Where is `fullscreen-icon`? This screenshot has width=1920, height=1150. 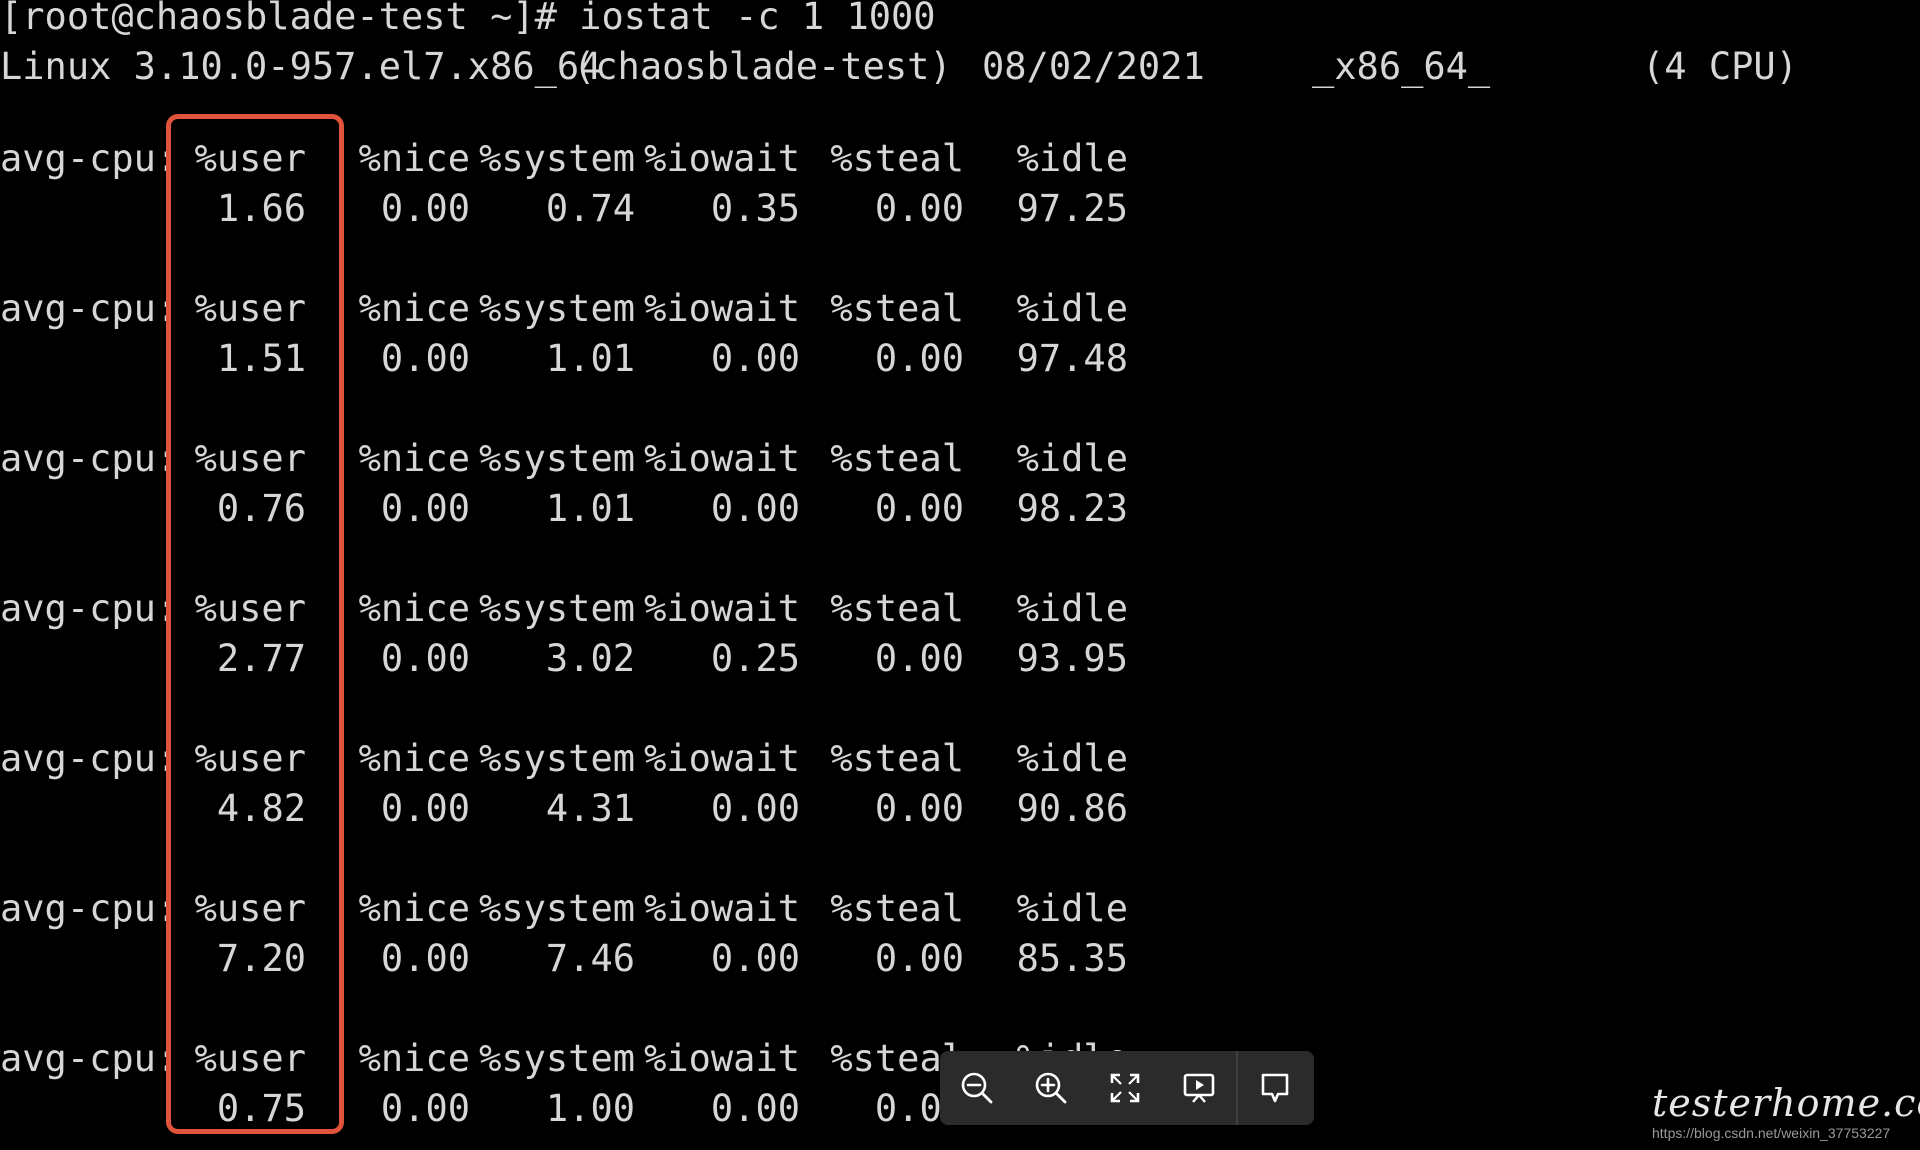
fullscreen-icon is located at coordinates (1125, 1088).